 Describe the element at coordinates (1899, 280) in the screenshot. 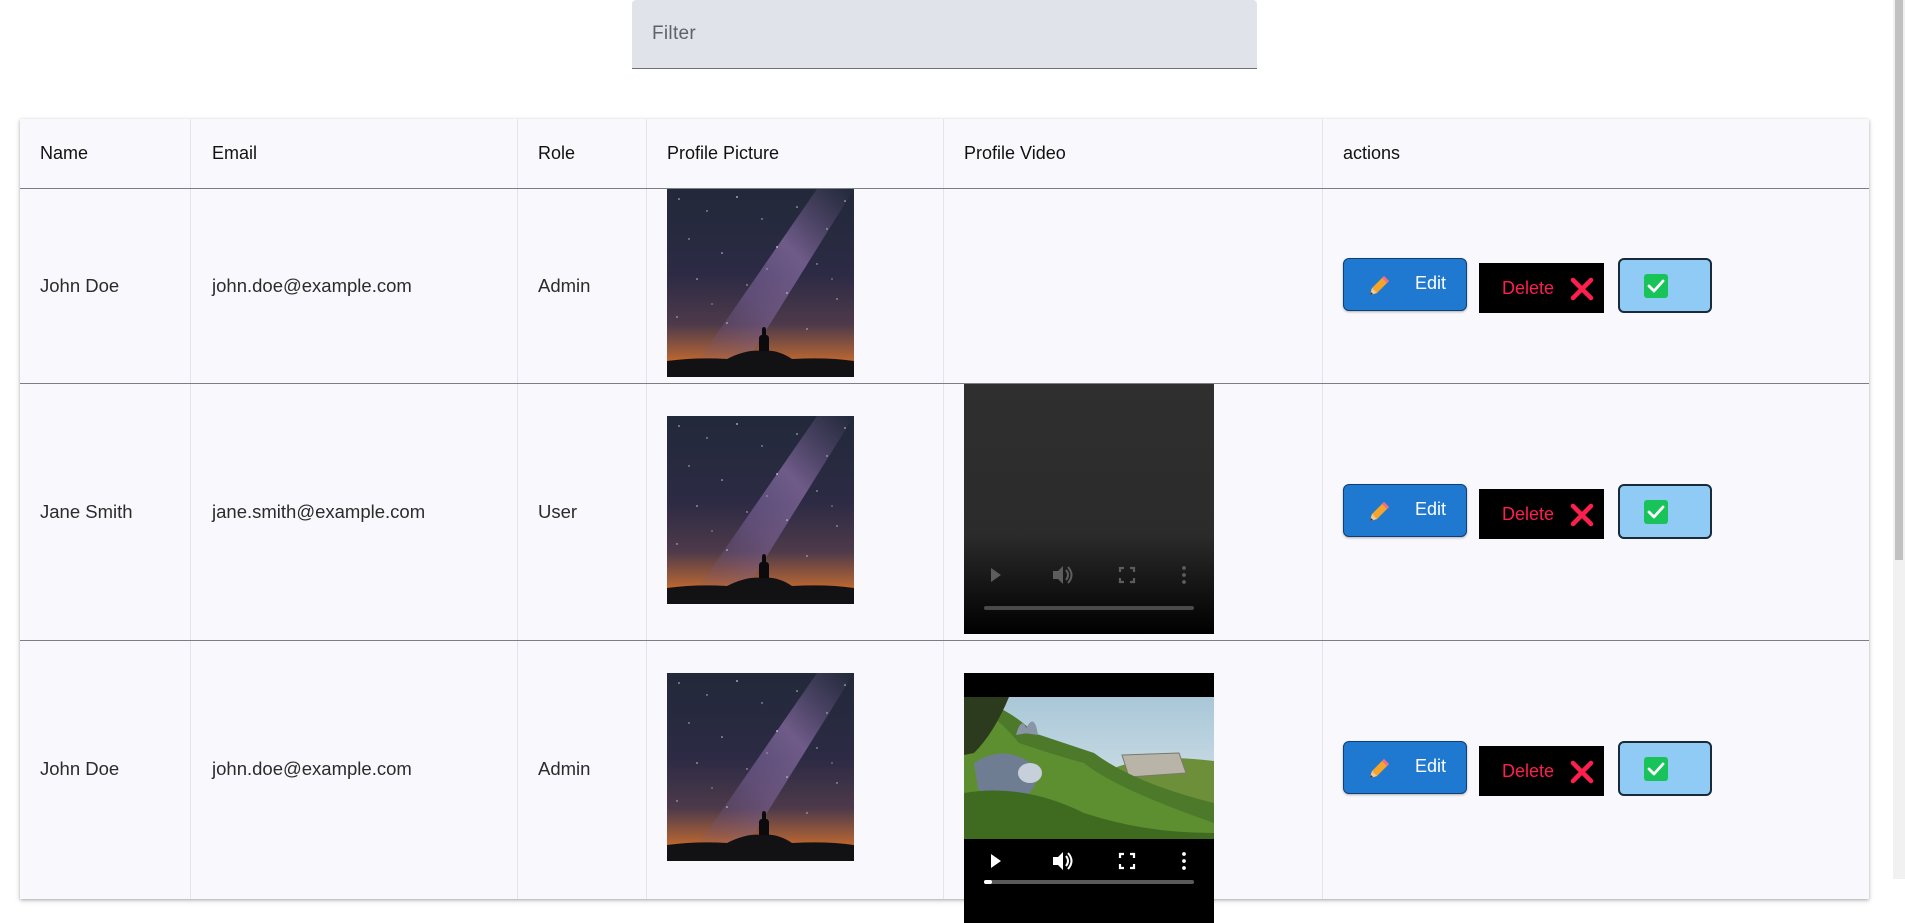

I see `scrollbar-thumb` at that location.